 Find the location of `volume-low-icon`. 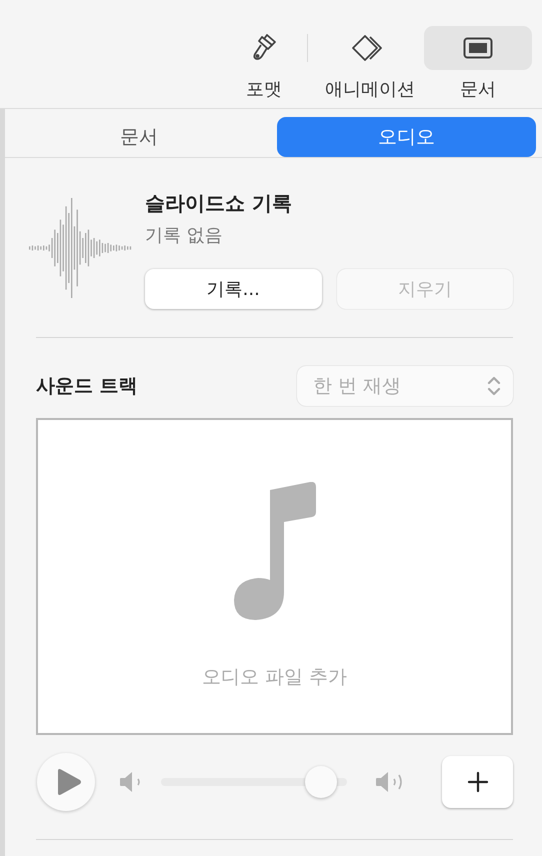

volume-low-icon is located at coordinates (131, 782).